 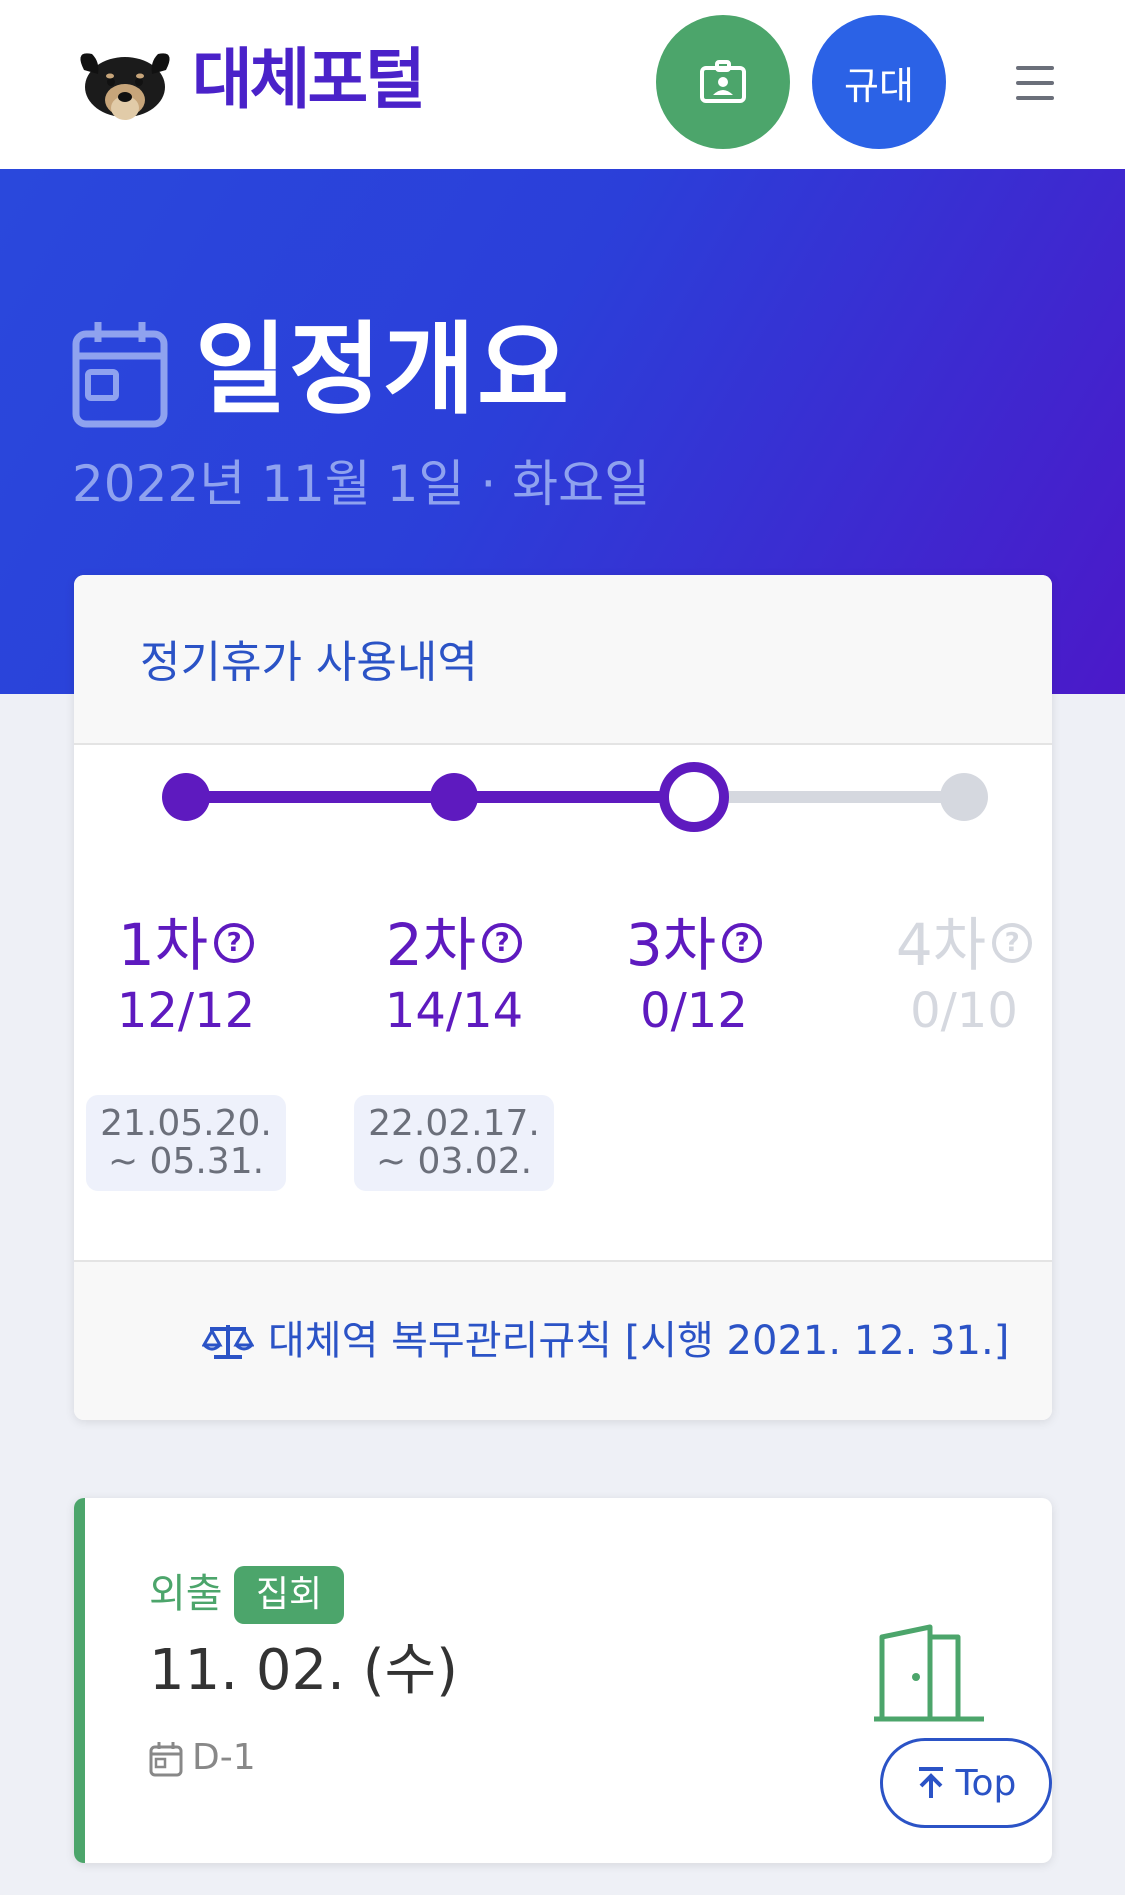 I want to click on step-label: 2차, so click(x=431, y=945).